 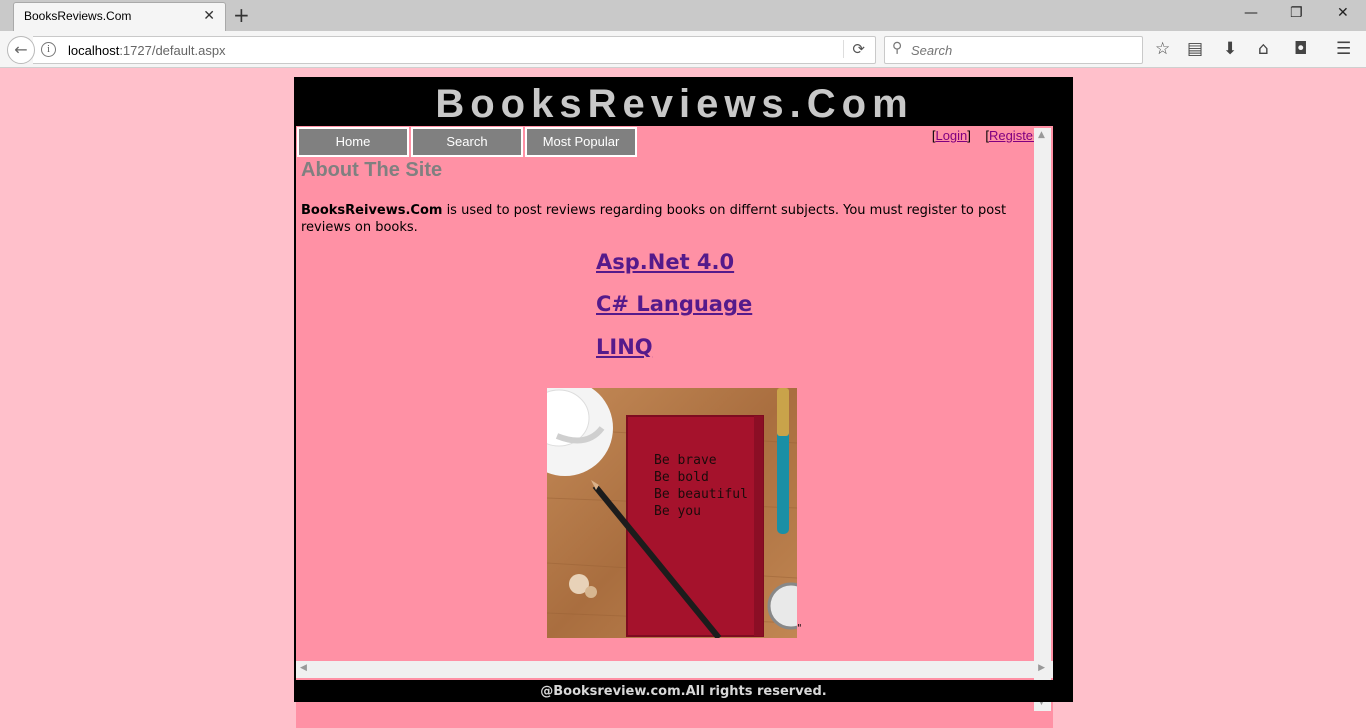 I want to click on image-line-3: Be beautiful, so click(x=701, y=494).